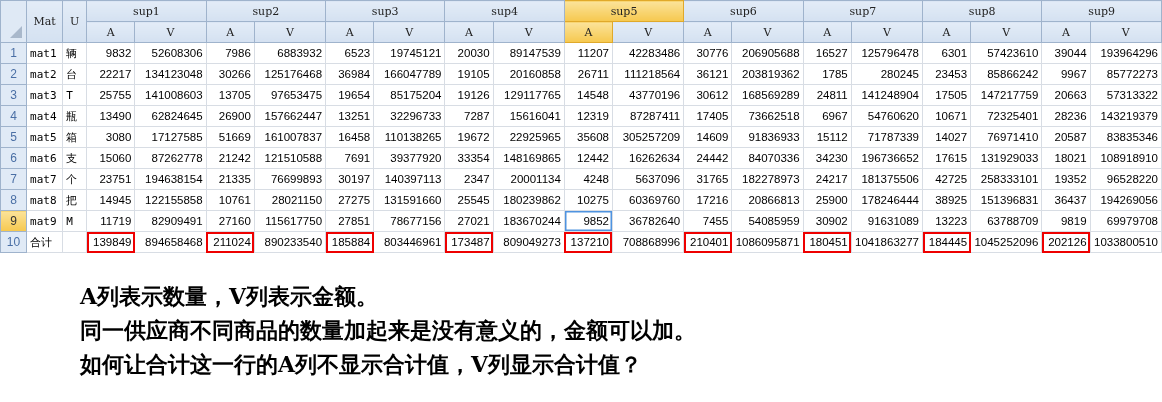 This screenshot has height=402, width=1162. What do you see at coordinates (290, 53) in the screenshot?
I see `table-cell: 6883932` at bounding box center [290, 53].